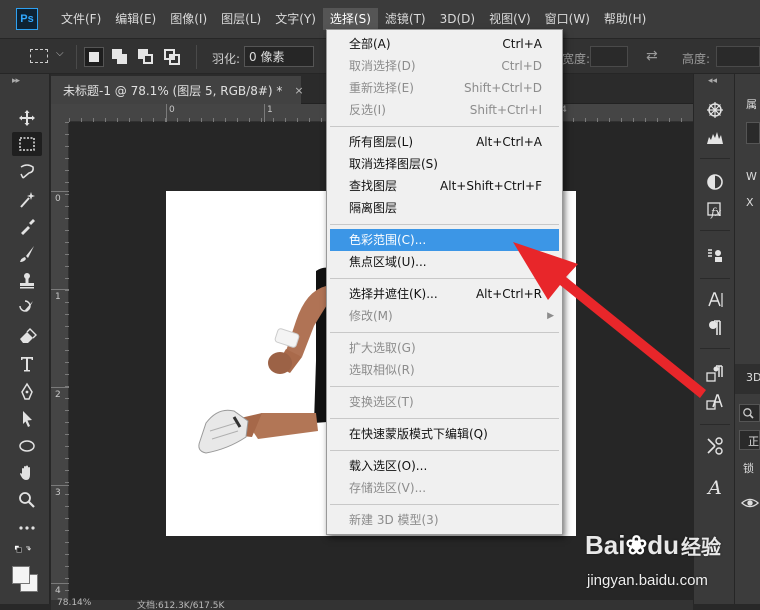  Describe the element at coordinates (27, 144) in the screenshot. I see `marquee-tool-icon` at that location.